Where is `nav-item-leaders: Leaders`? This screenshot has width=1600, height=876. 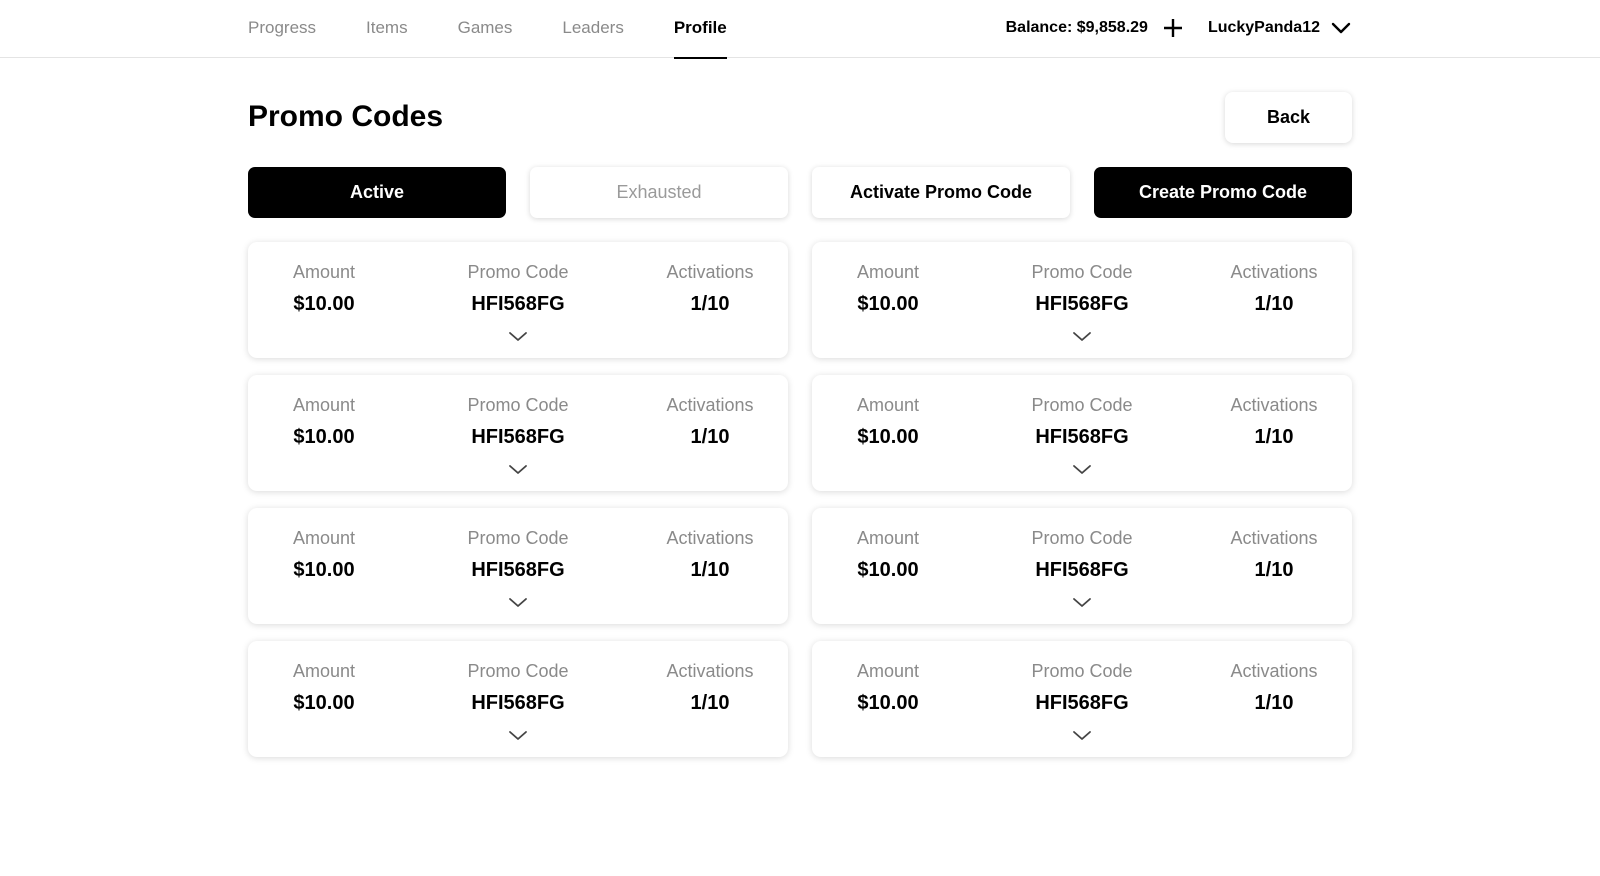 nav-item-leaders: Leaders is located at coordinates (592, 29).